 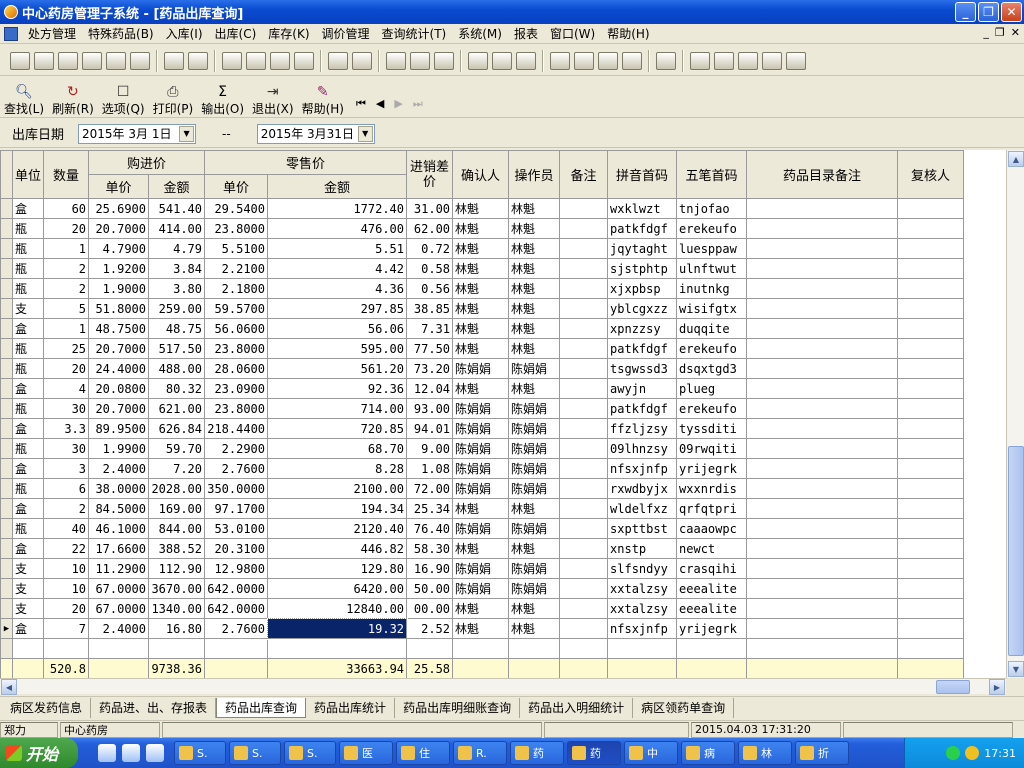 What do you see at coordinates (92, 60) in the screenshot?
I see `clipboard-icon` at bounding box center [92, 60].